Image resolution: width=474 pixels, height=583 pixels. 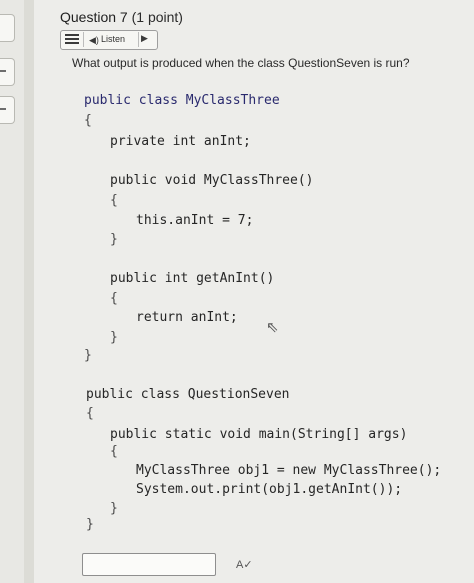 I want to click on code-line: public class QuestionSeven, so click(x=188, y=394).